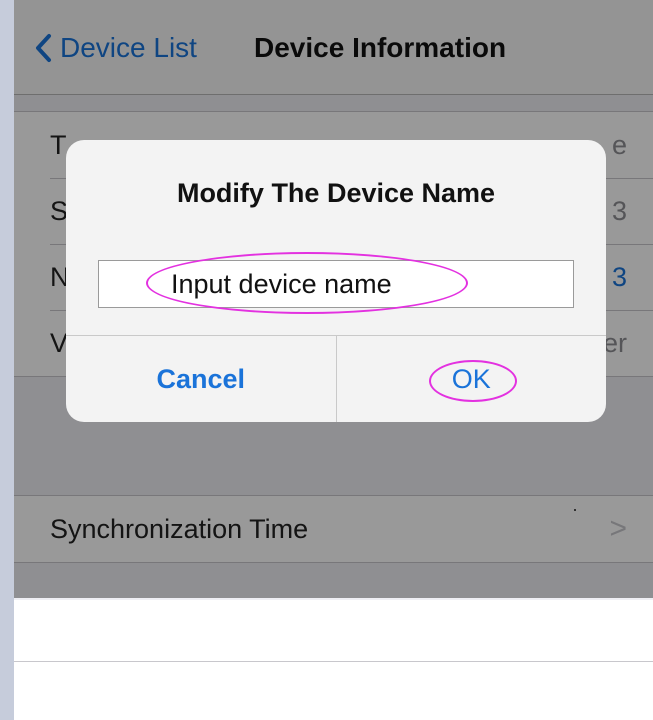 The width and height of the screenshot is (653, 720). What do you see at coordinates (7, 360) in the screenshot?
I see `left-edge-strip` at bounding box center [7, 360].